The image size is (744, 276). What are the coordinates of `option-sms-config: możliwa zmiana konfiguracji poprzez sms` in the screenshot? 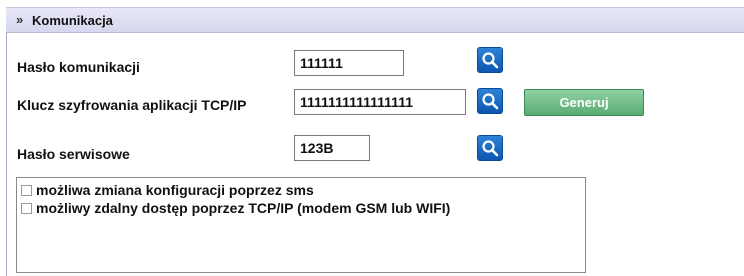 It's located at (167, 190).